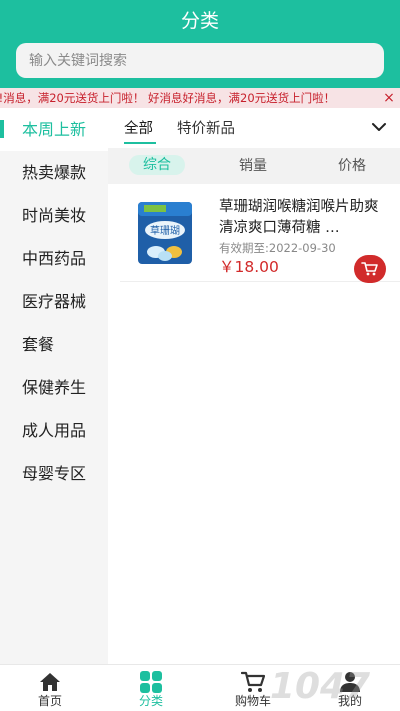  I want to click on nav-label: 首页, so click(49, 701).